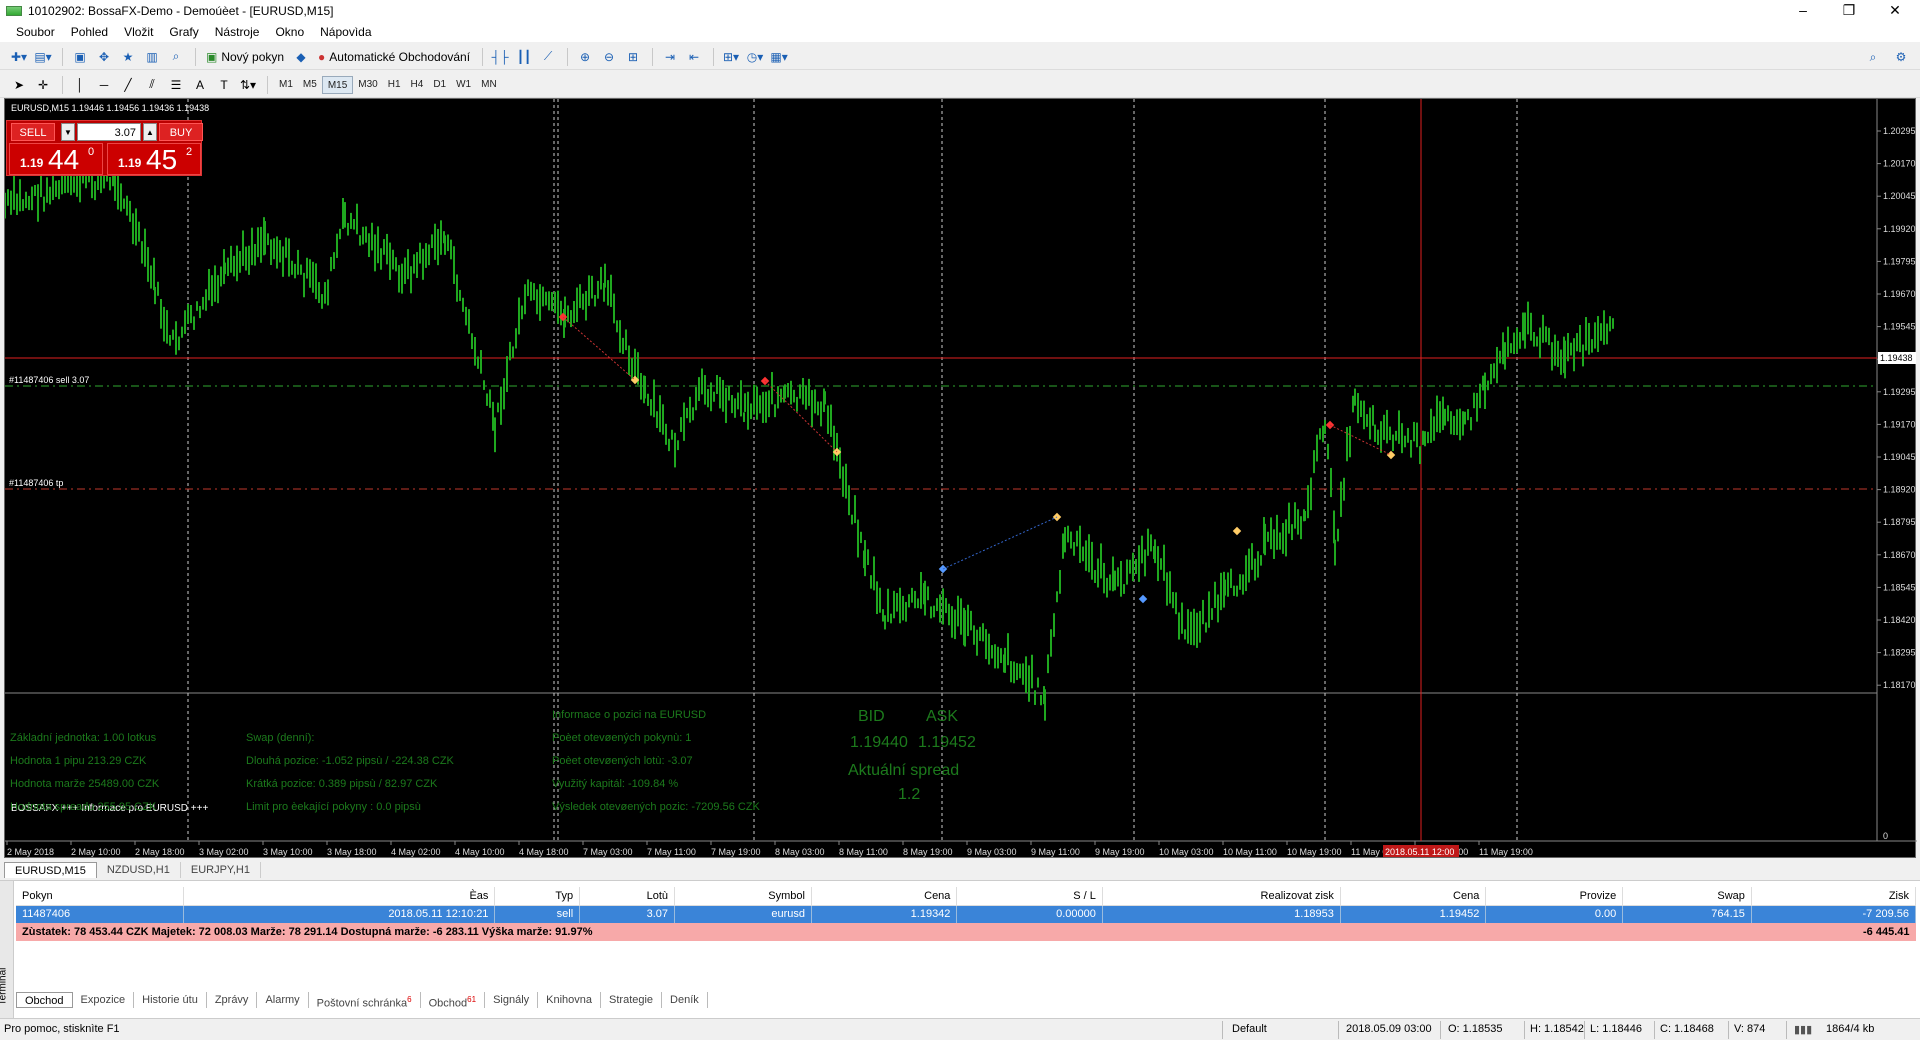 This screenshot has height=1040, width=1920. I want to click on y-tick-label: 1.20170, so click(1899, 164).